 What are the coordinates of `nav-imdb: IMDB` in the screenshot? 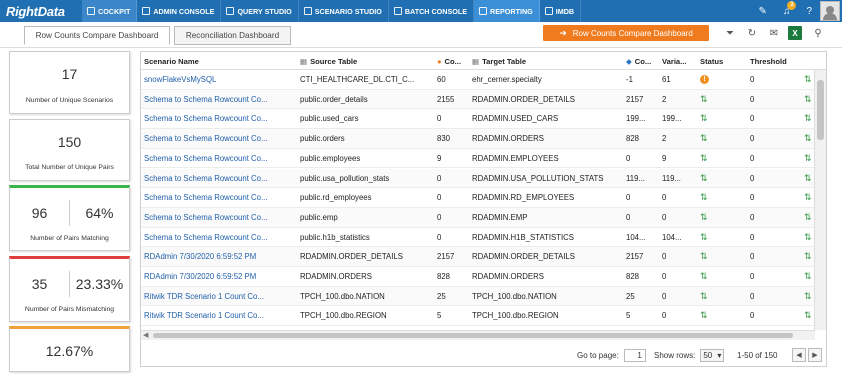 It's located at (561, 11).